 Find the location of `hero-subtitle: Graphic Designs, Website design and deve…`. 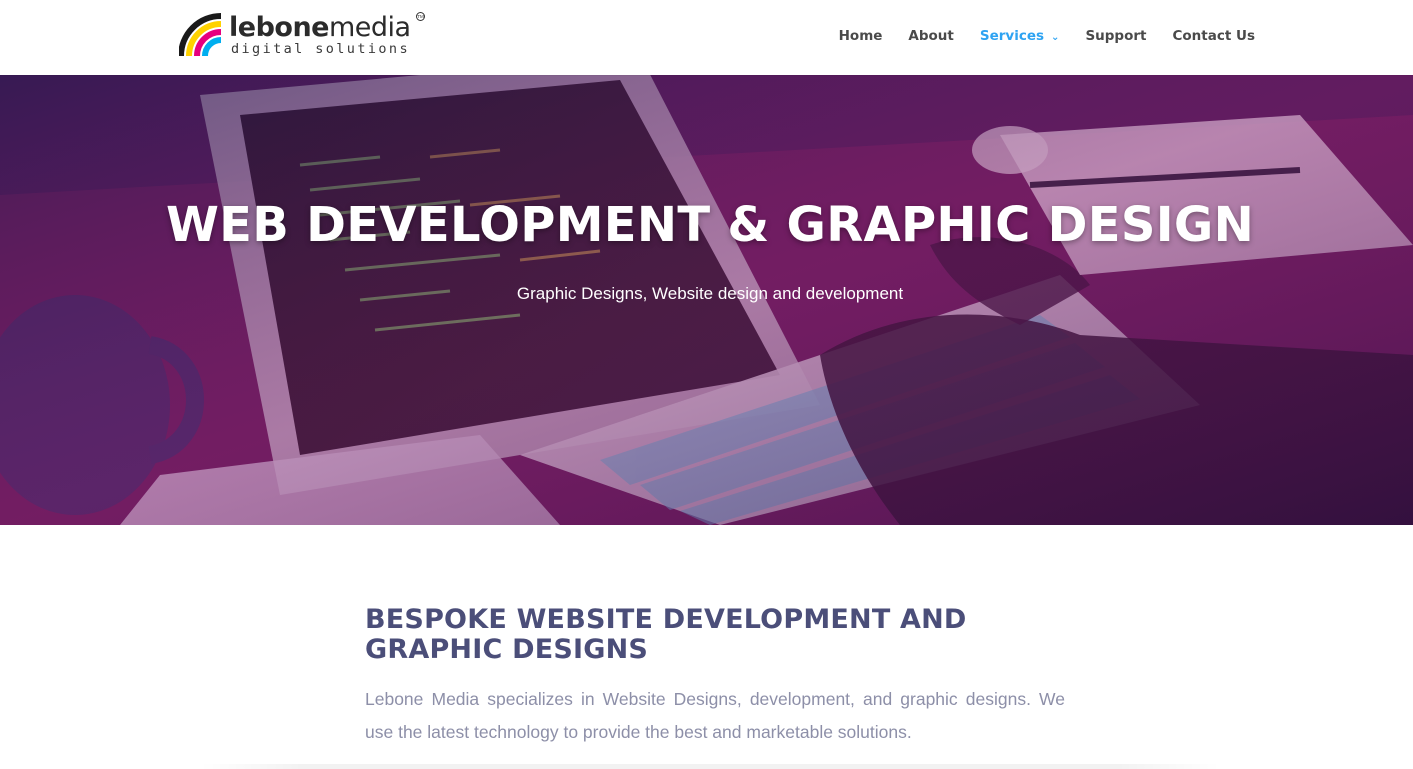

hero-subtitle: Graphic Designs, Website design and deve… is located at coordinates (710, 293).